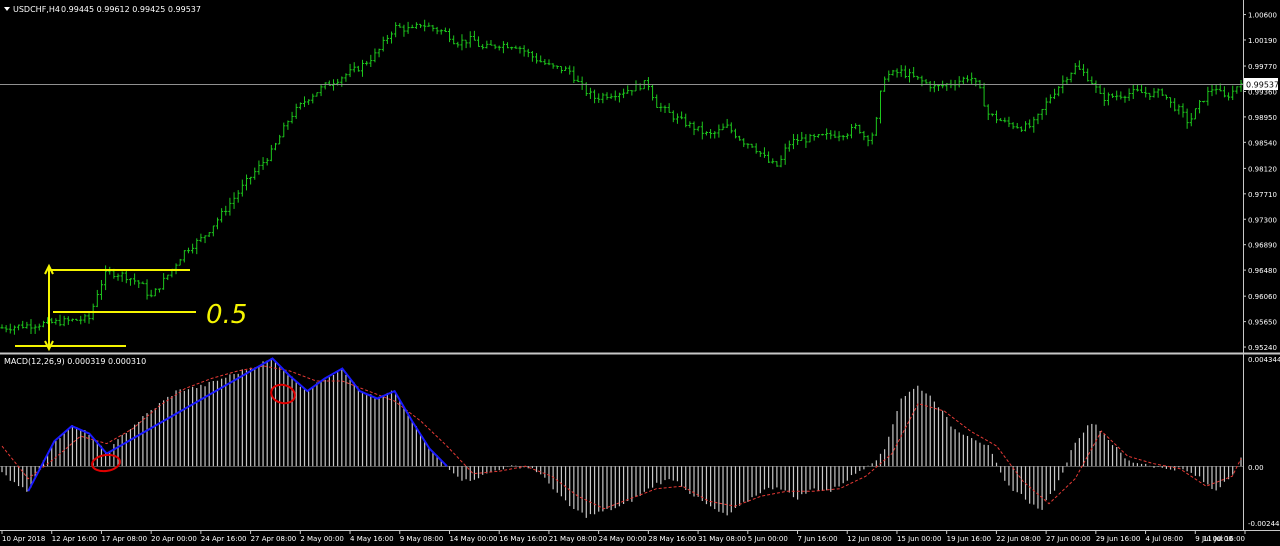 The width and height of the screenshot is (1280, 546). I want to click on time-tick-label: 27 Apr 08:00, so click(274, 539).